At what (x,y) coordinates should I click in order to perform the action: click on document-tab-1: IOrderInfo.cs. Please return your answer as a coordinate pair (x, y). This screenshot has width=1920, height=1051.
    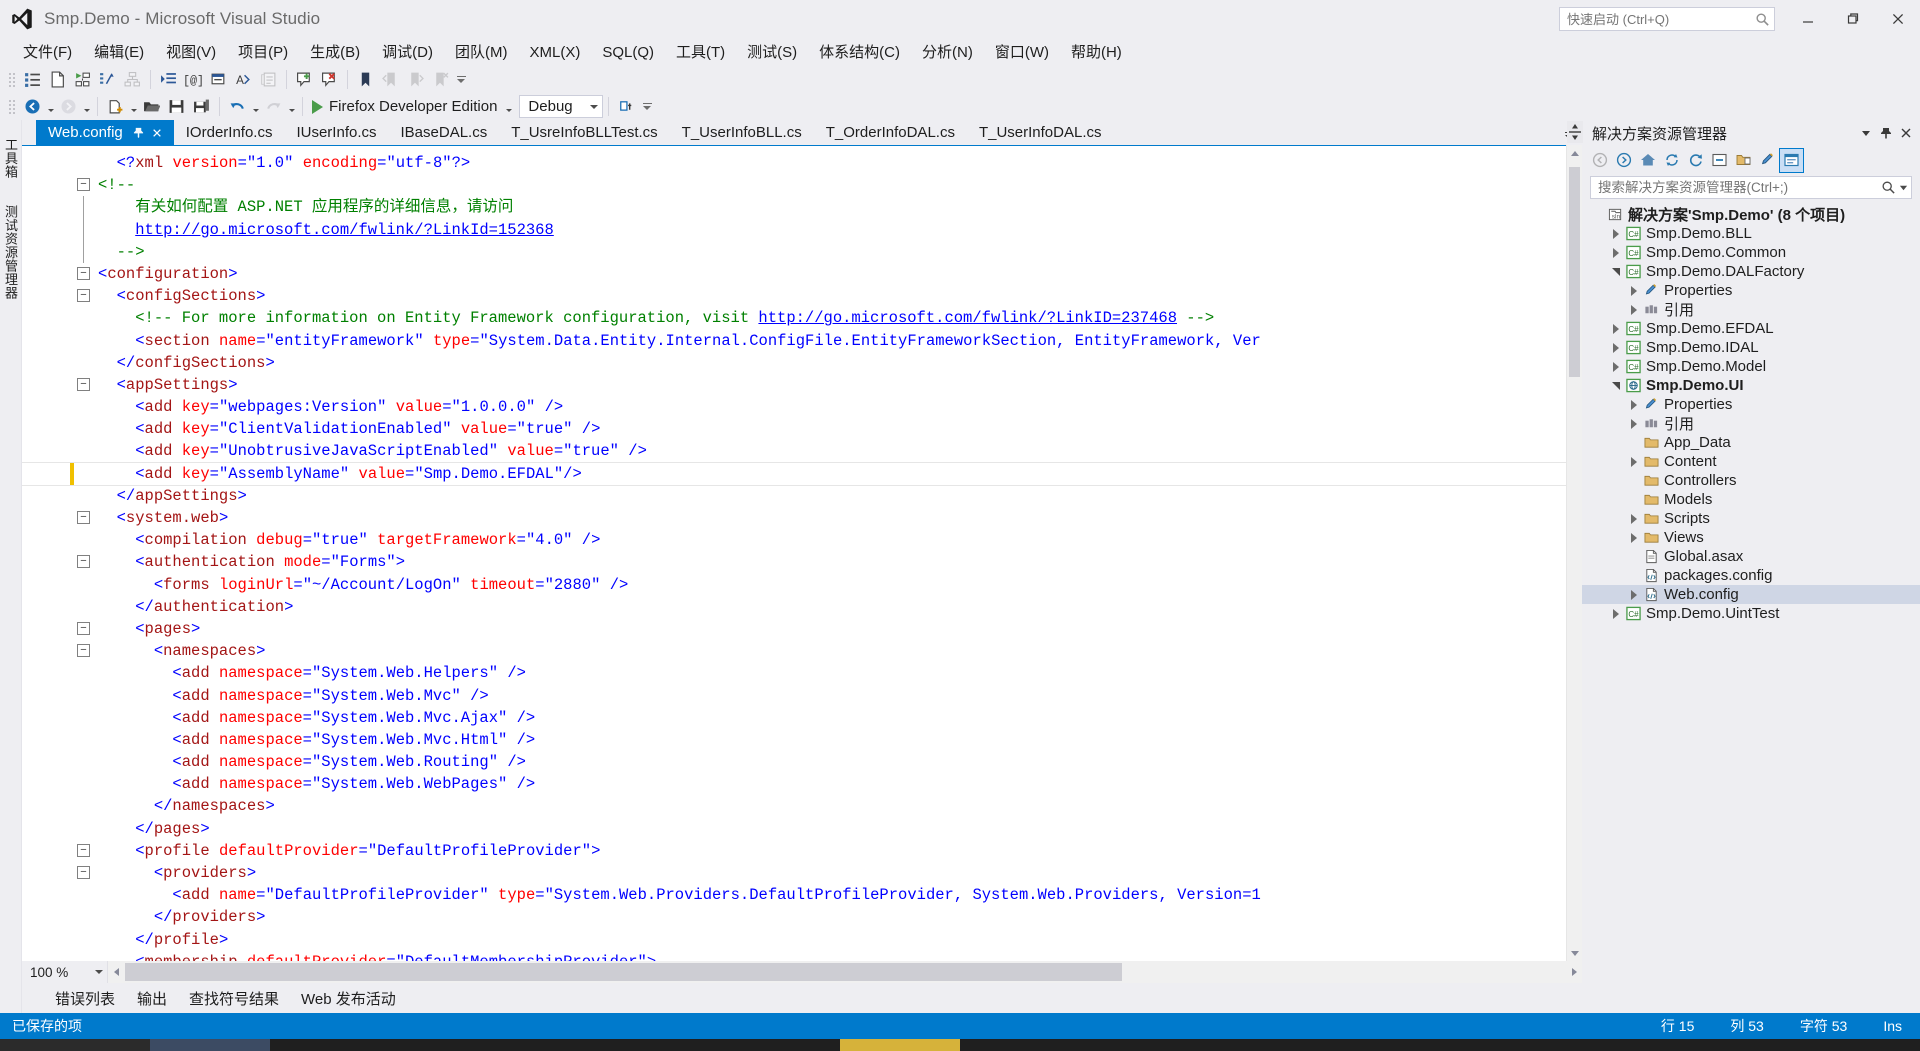
    Looking at the image, I should click on (229, 132).